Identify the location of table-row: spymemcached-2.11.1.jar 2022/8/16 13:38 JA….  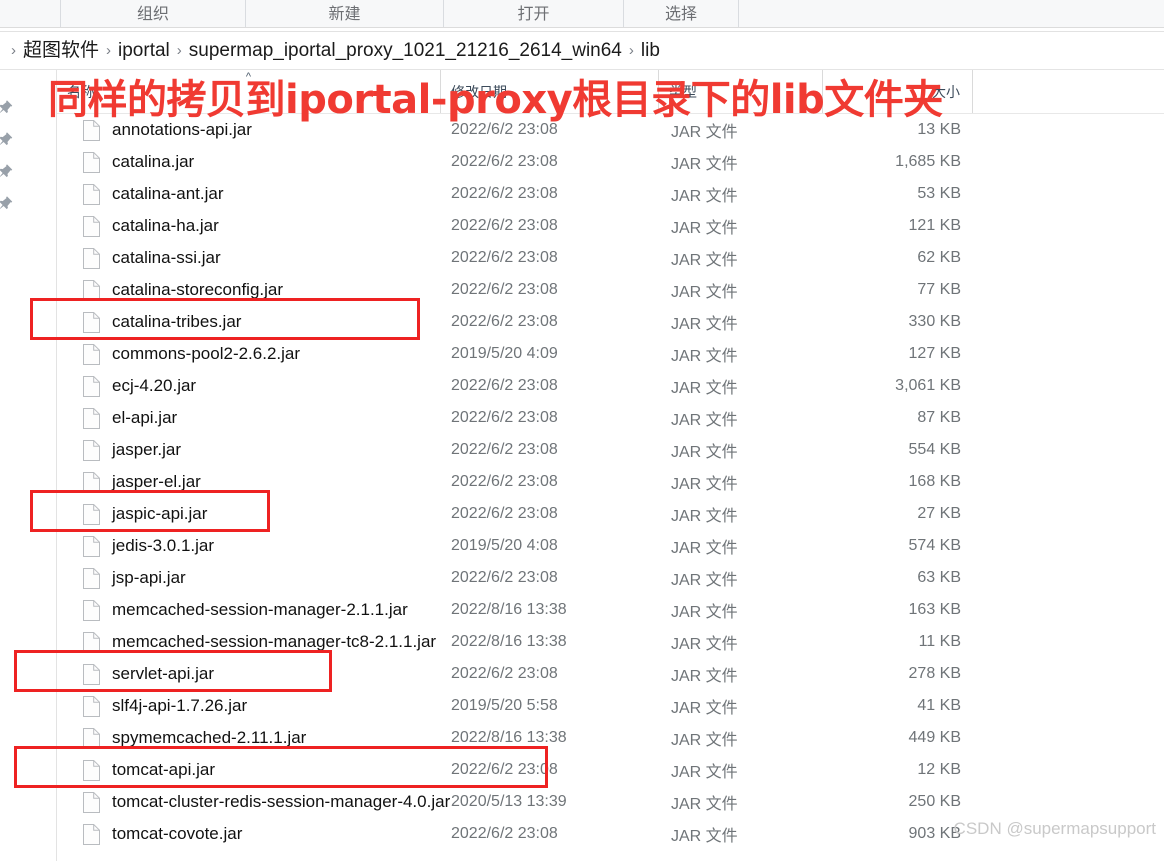
(610, 738).